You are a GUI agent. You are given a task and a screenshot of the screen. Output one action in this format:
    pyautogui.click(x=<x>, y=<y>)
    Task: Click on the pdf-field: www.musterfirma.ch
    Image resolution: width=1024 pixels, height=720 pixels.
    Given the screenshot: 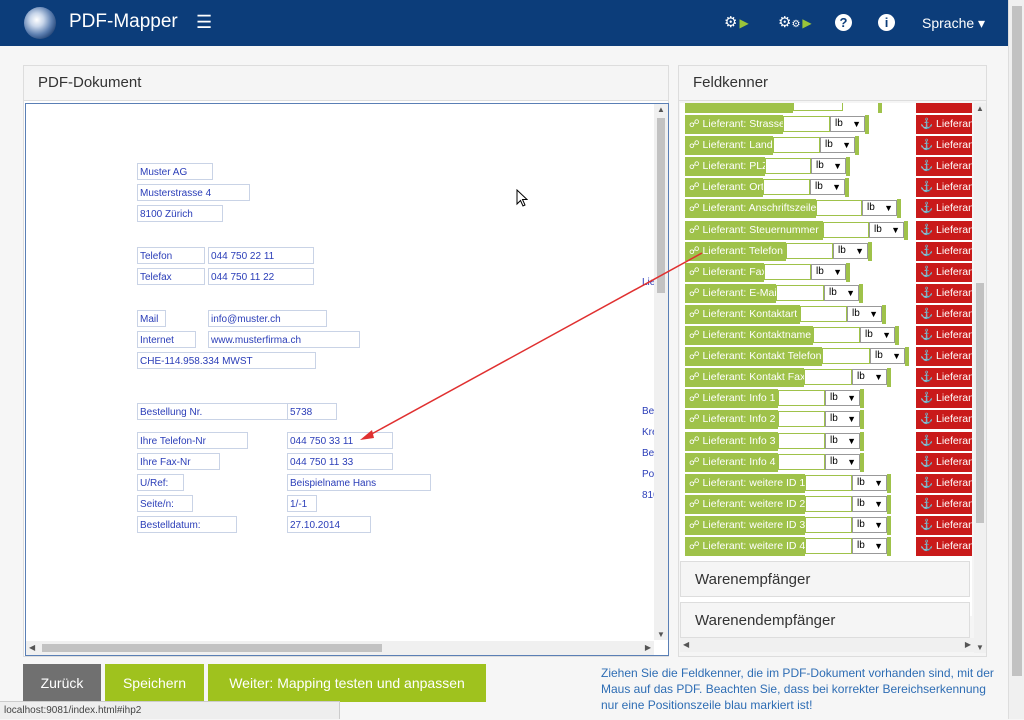 What is the action you would take?
    pyautogui.click(x=284, y=339)
    